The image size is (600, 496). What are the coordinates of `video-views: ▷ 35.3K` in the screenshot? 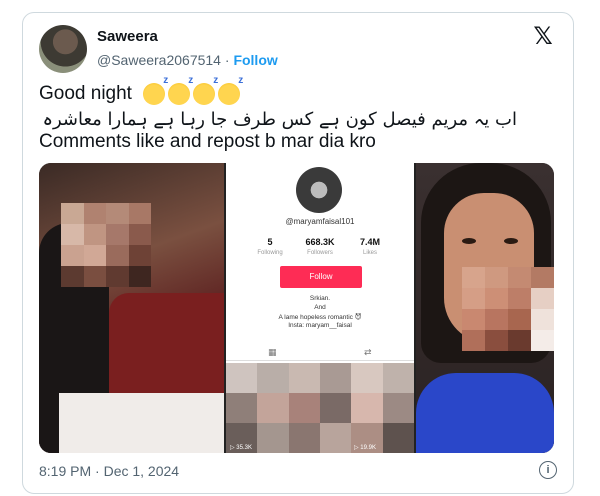 It's located at (241, 448).